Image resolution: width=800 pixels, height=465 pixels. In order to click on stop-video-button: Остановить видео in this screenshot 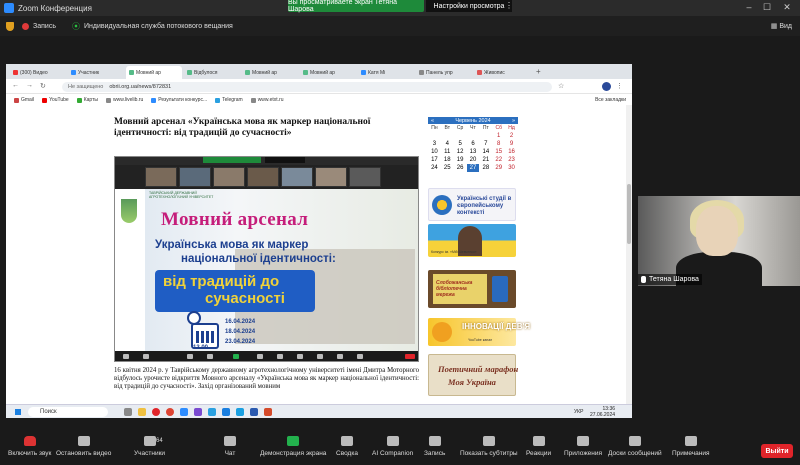, I will do `click(83, 450)`.